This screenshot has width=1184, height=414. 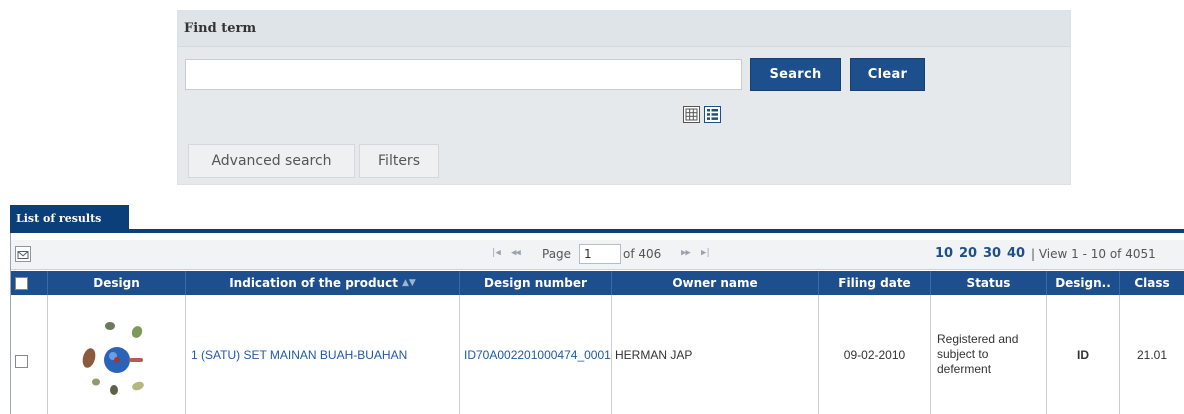 I want to click on first-page-icon: |◀, so click(x=496, y=253).